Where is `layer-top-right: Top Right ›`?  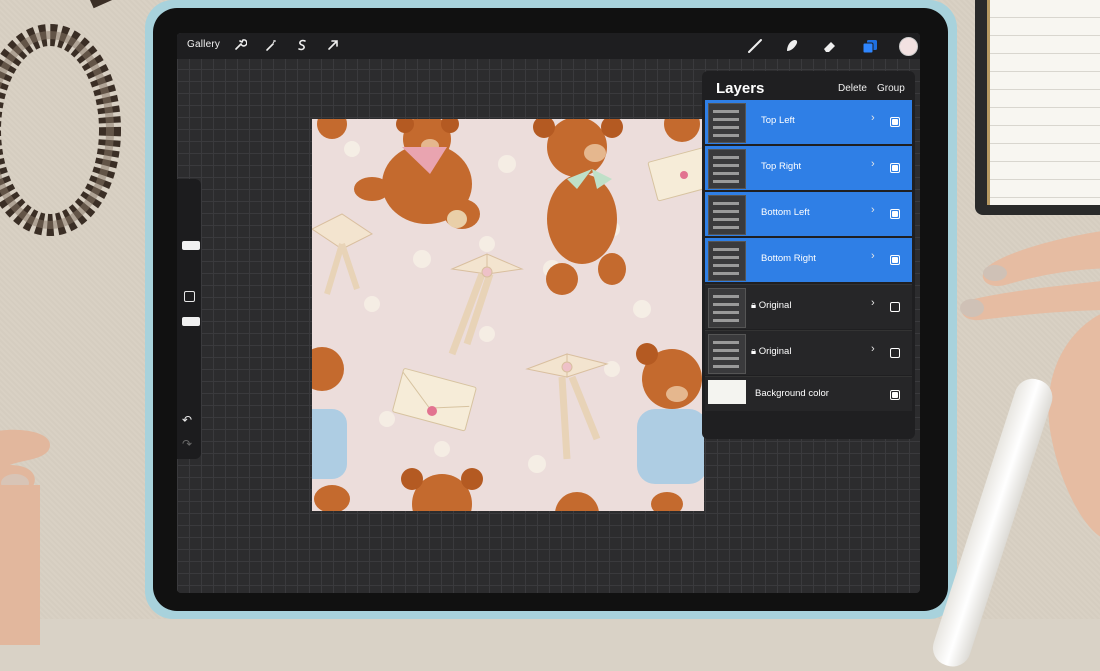
layer-top-right: Top Right › is located at coordinates (808, 168).